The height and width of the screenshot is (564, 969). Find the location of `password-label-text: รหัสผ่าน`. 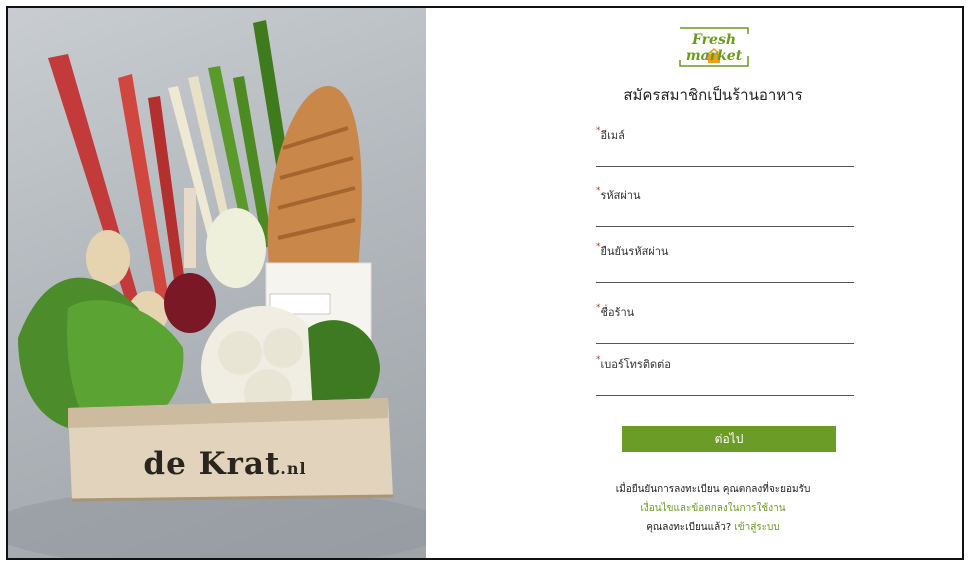

password-label-text: รหัสผ่าน is located at coordinates (620, 195).